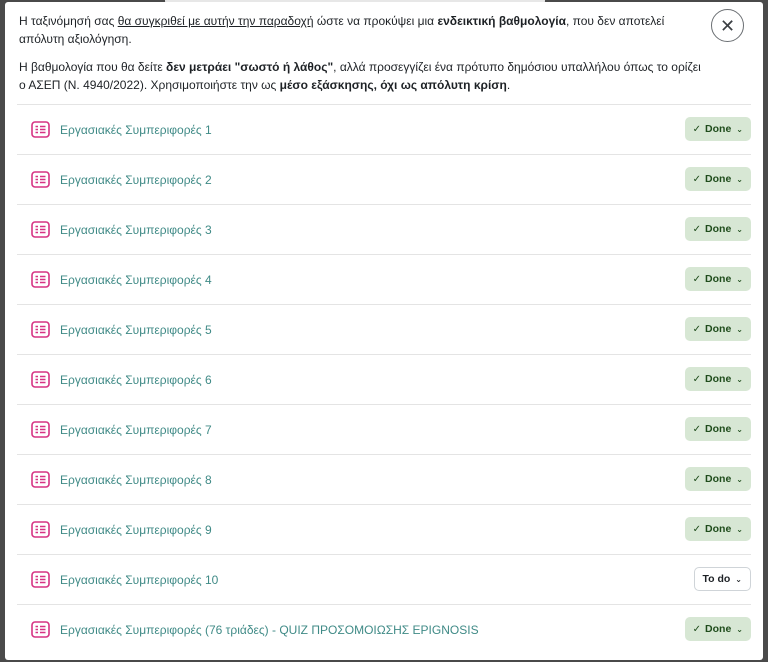 The height and width of the screenshot is (662, 768). Describe the element at coordinates (139, 580) in the screenshot. I see `activity-link: Εργασιακές Συμπεριφορές 10` at that location.